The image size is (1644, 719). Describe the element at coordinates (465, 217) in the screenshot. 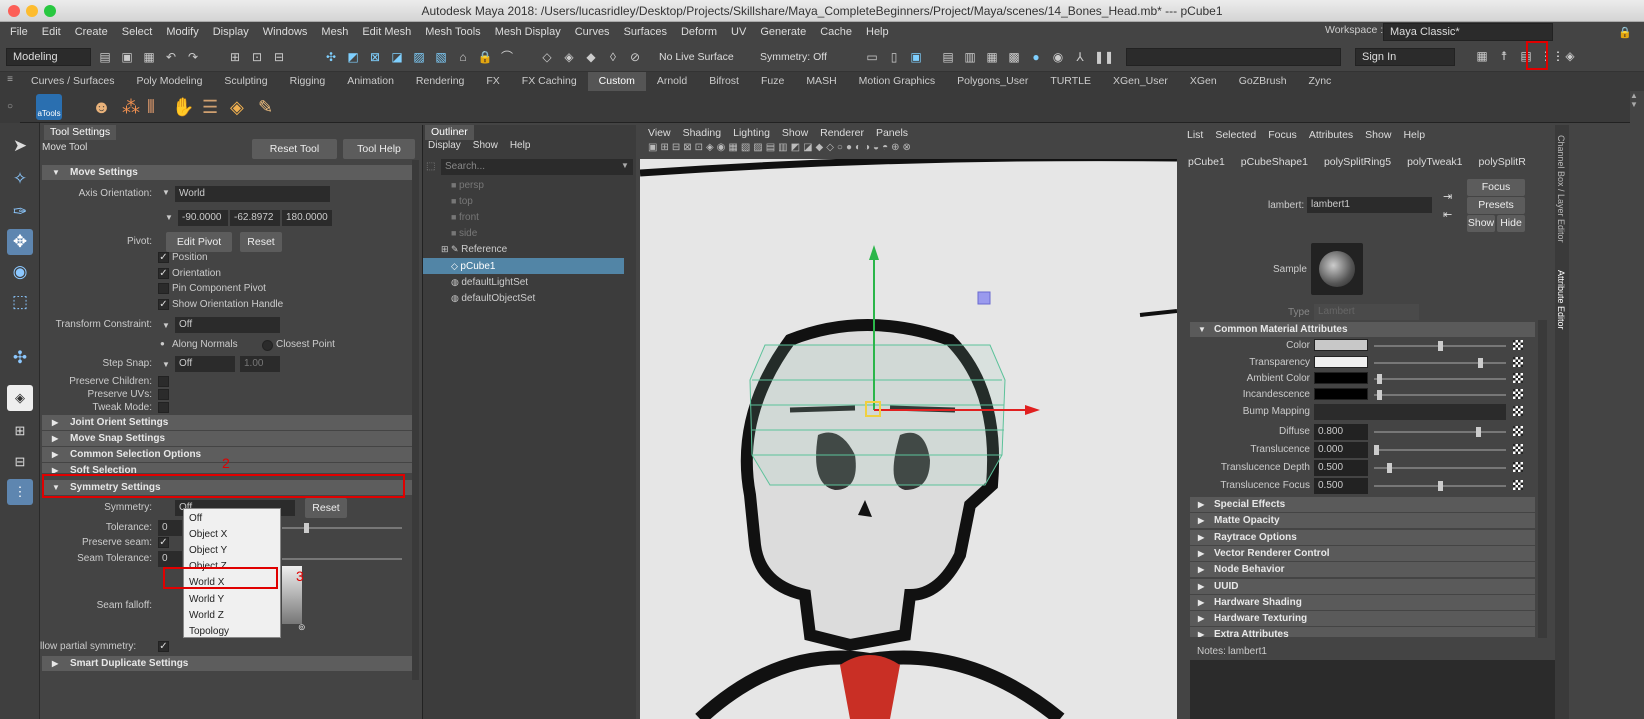

I see `outliner-item: ■ front` at that location.